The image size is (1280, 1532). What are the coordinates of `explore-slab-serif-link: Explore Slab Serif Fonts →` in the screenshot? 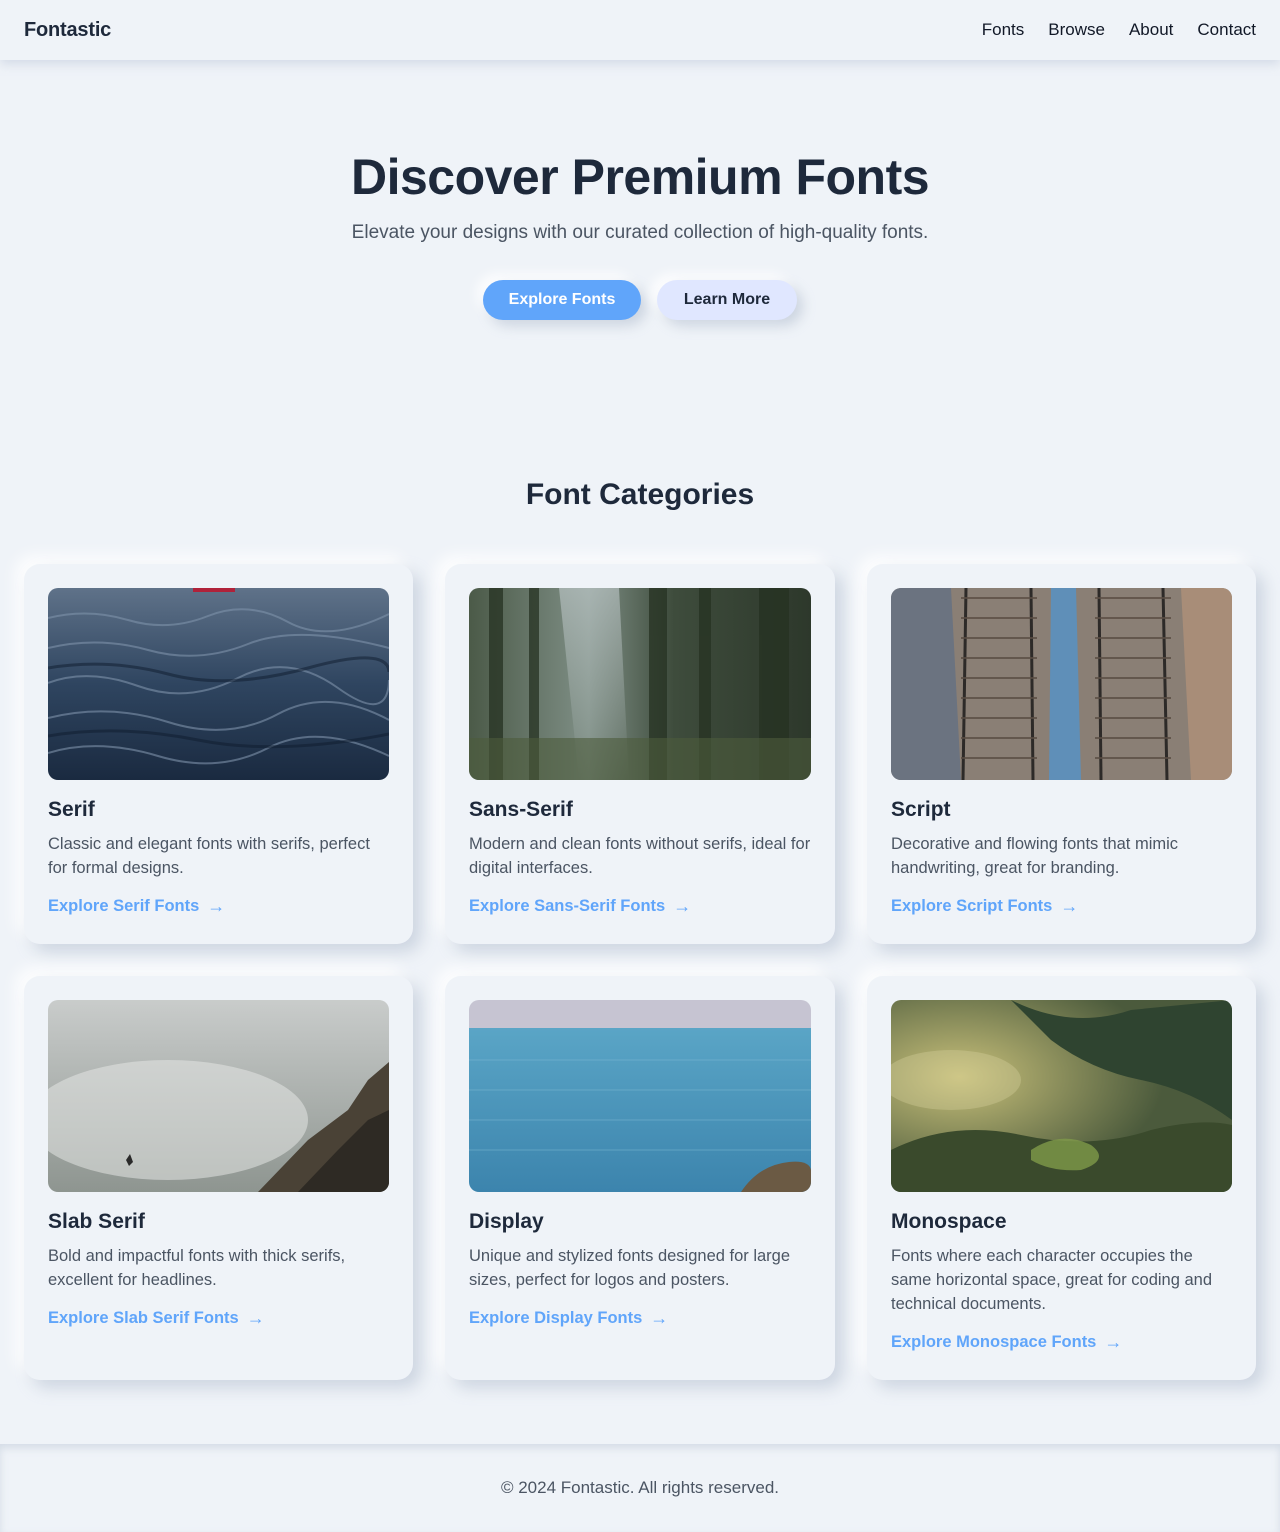 It's located at (218, 1318).